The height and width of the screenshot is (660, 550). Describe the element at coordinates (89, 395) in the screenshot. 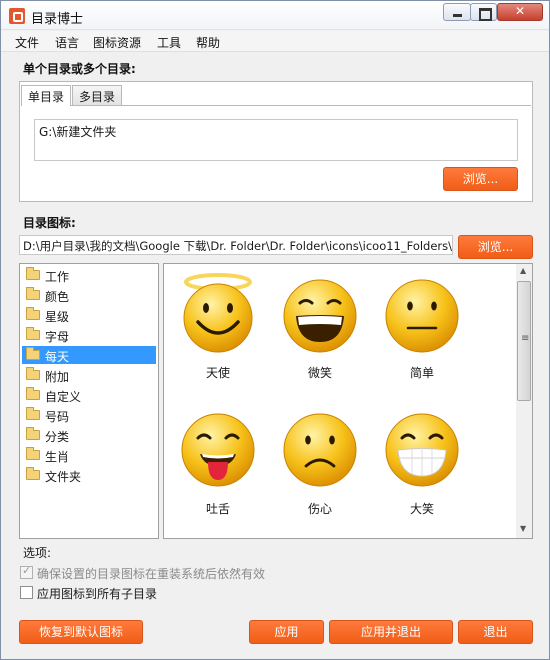

I see `tree-item-custom: 自定义` at that location.